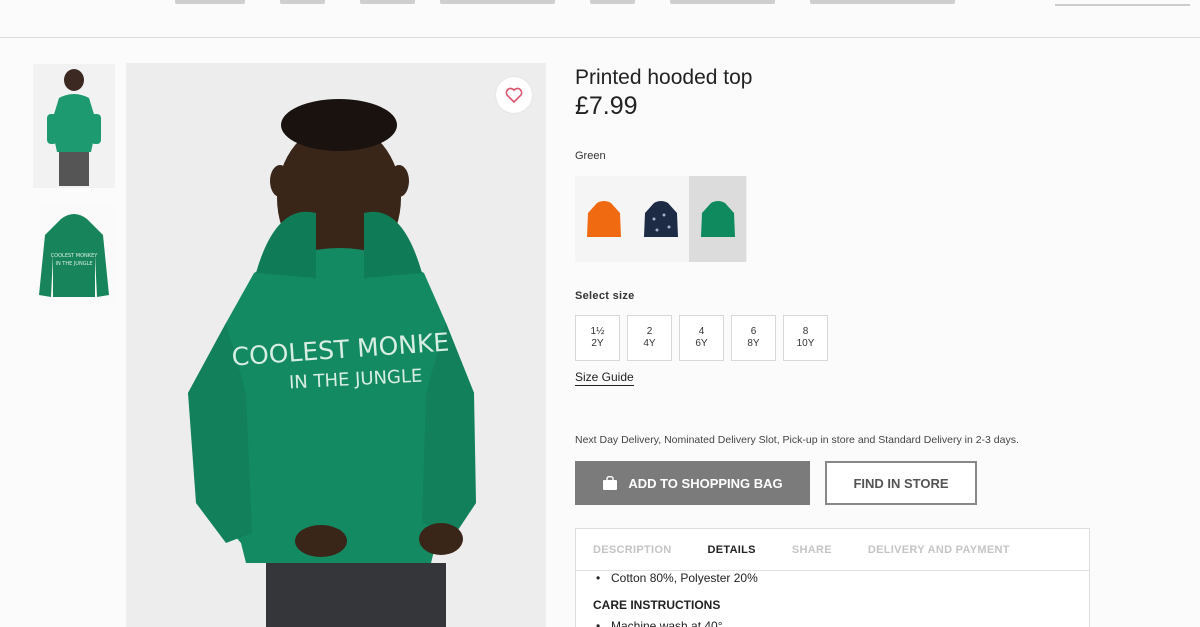  I want to click on thumbnail-model, so click(74, 126).